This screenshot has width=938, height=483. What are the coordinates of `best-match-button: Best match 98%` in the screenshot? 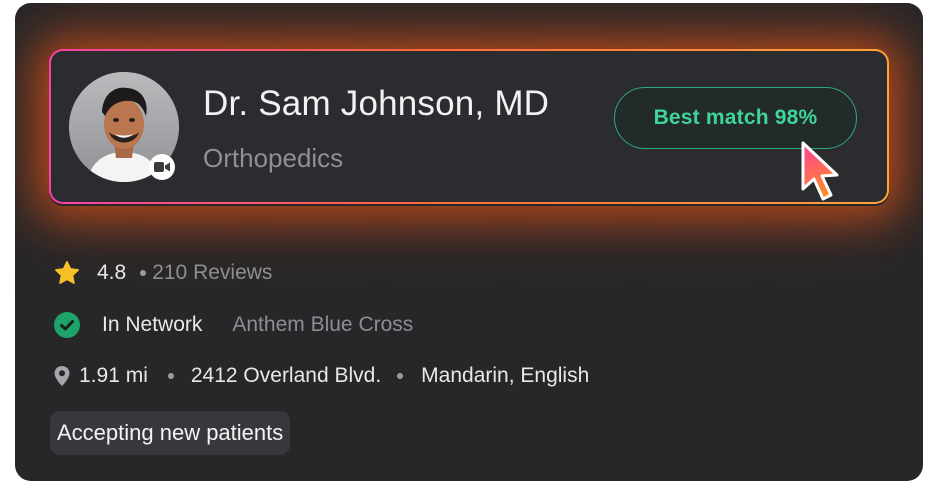 It's located at (735, 118).